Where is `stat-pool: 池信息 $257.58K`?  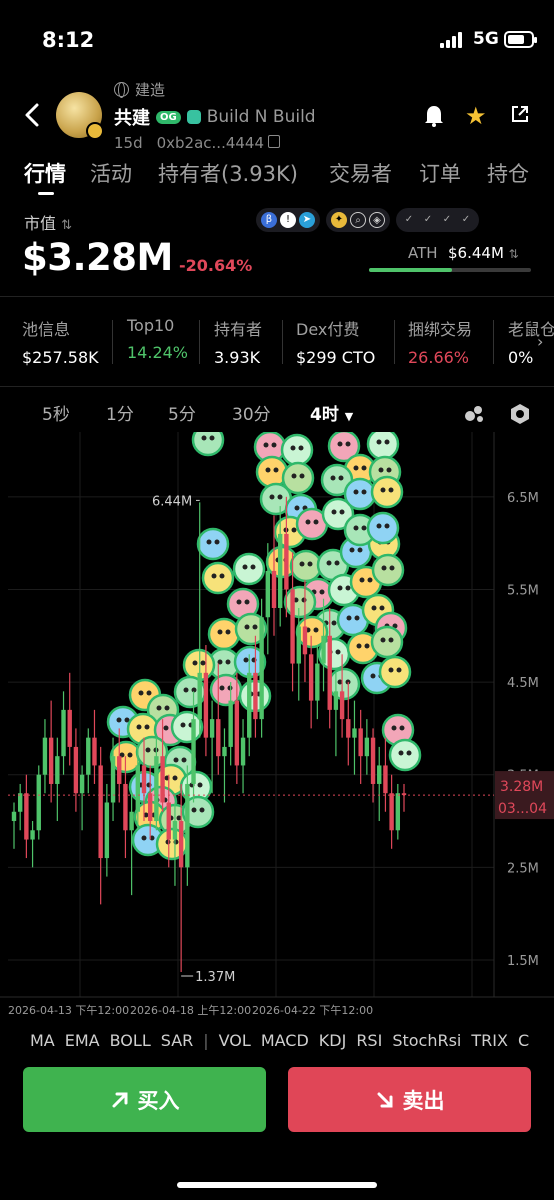
stat-pool: 池信息 $257.58K is located at coordinates (60, 341).